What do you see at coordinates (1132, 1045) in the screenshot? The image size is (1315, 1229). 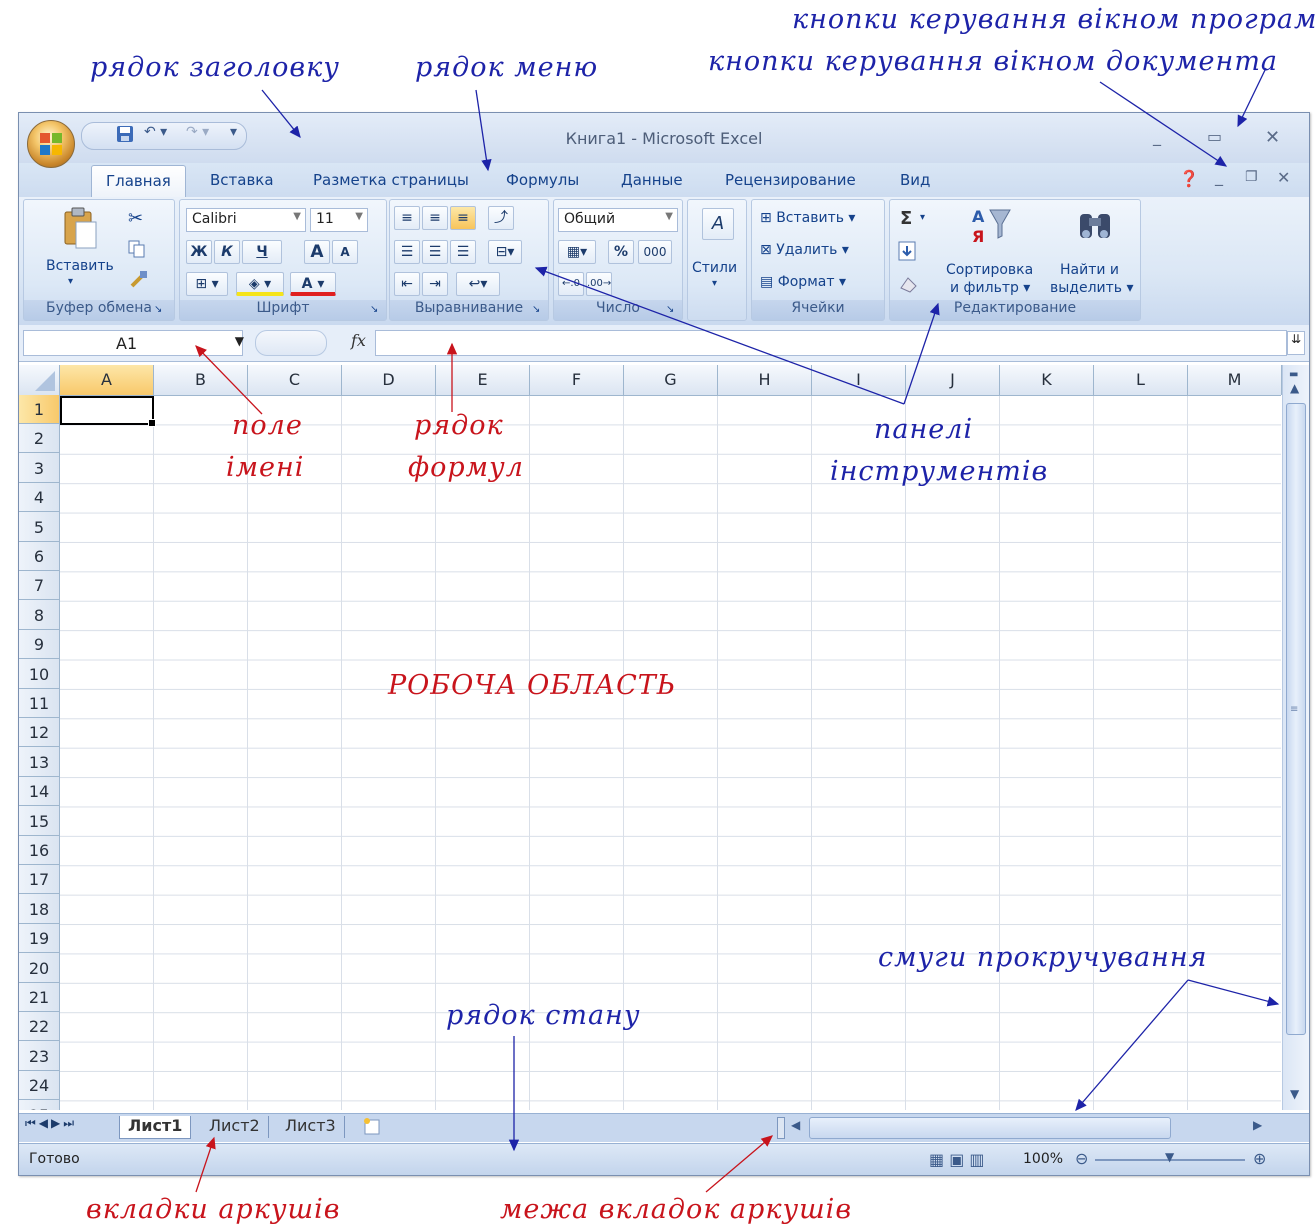 I see `arrow-hscroll` at bounding box center [1132, 1045].